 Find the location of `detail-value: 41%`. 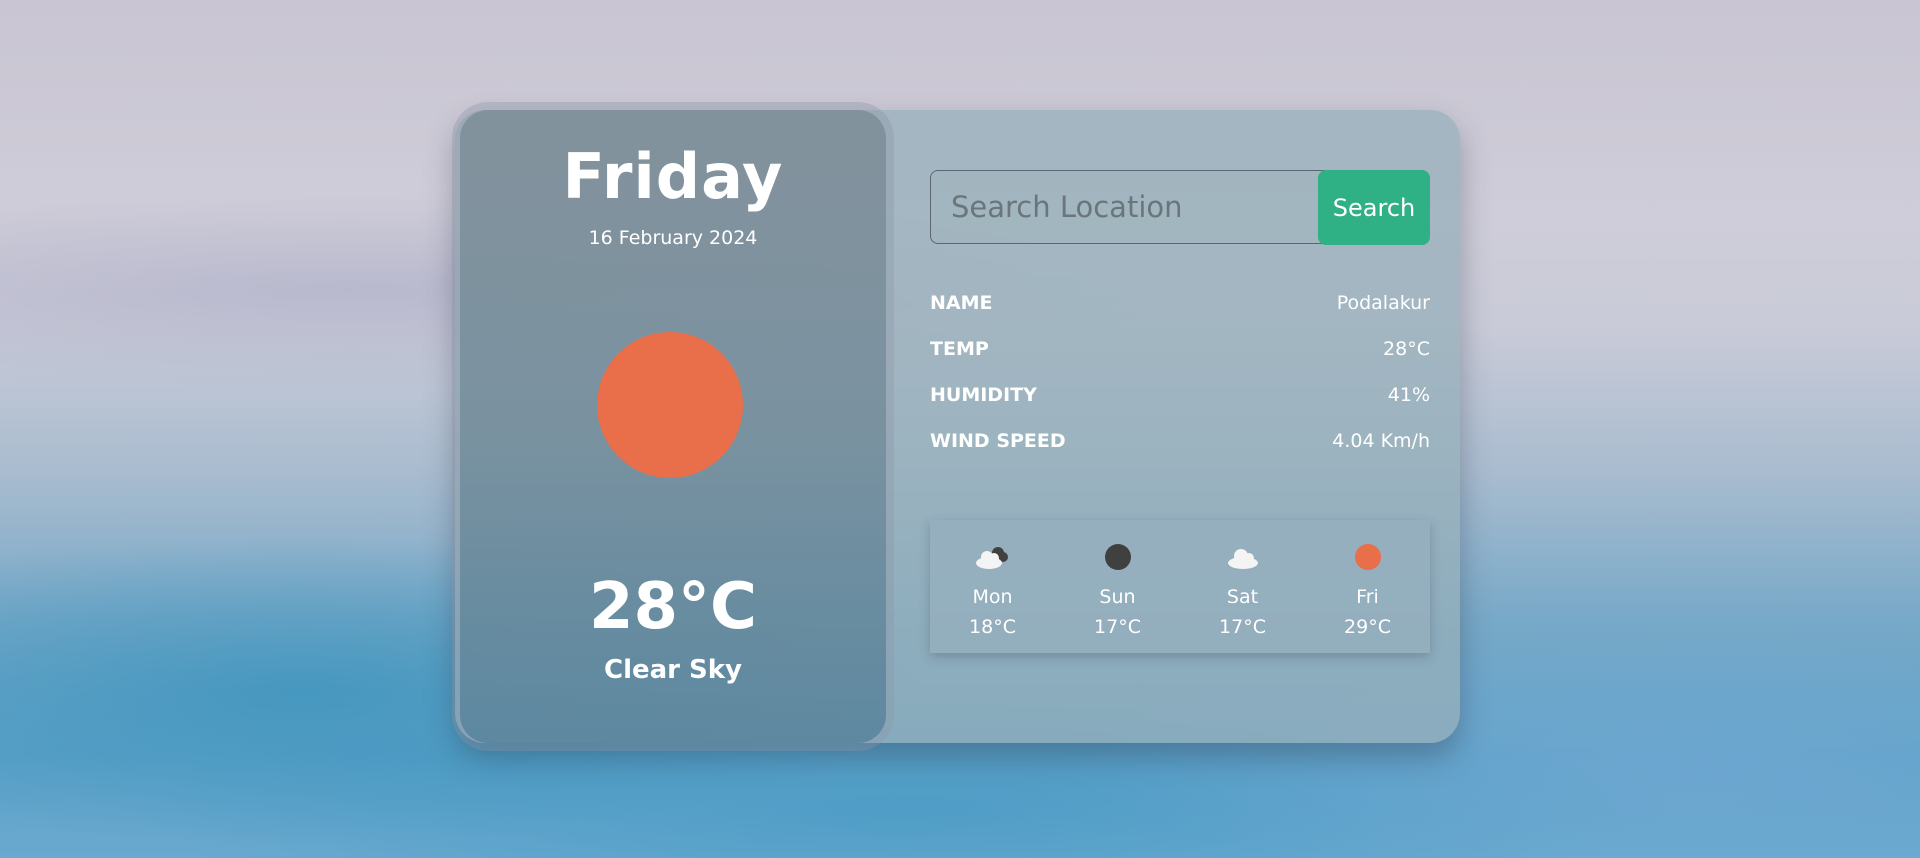

detail-value: 41% is located at coordinates (1408, 395).